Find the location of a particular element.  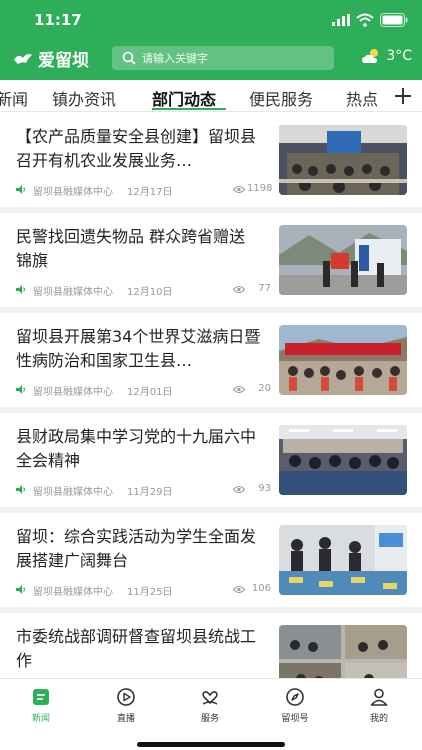

article-meta: 留坝县融媒体中心 12月17日 1198 is located at coordinates (144, 190).